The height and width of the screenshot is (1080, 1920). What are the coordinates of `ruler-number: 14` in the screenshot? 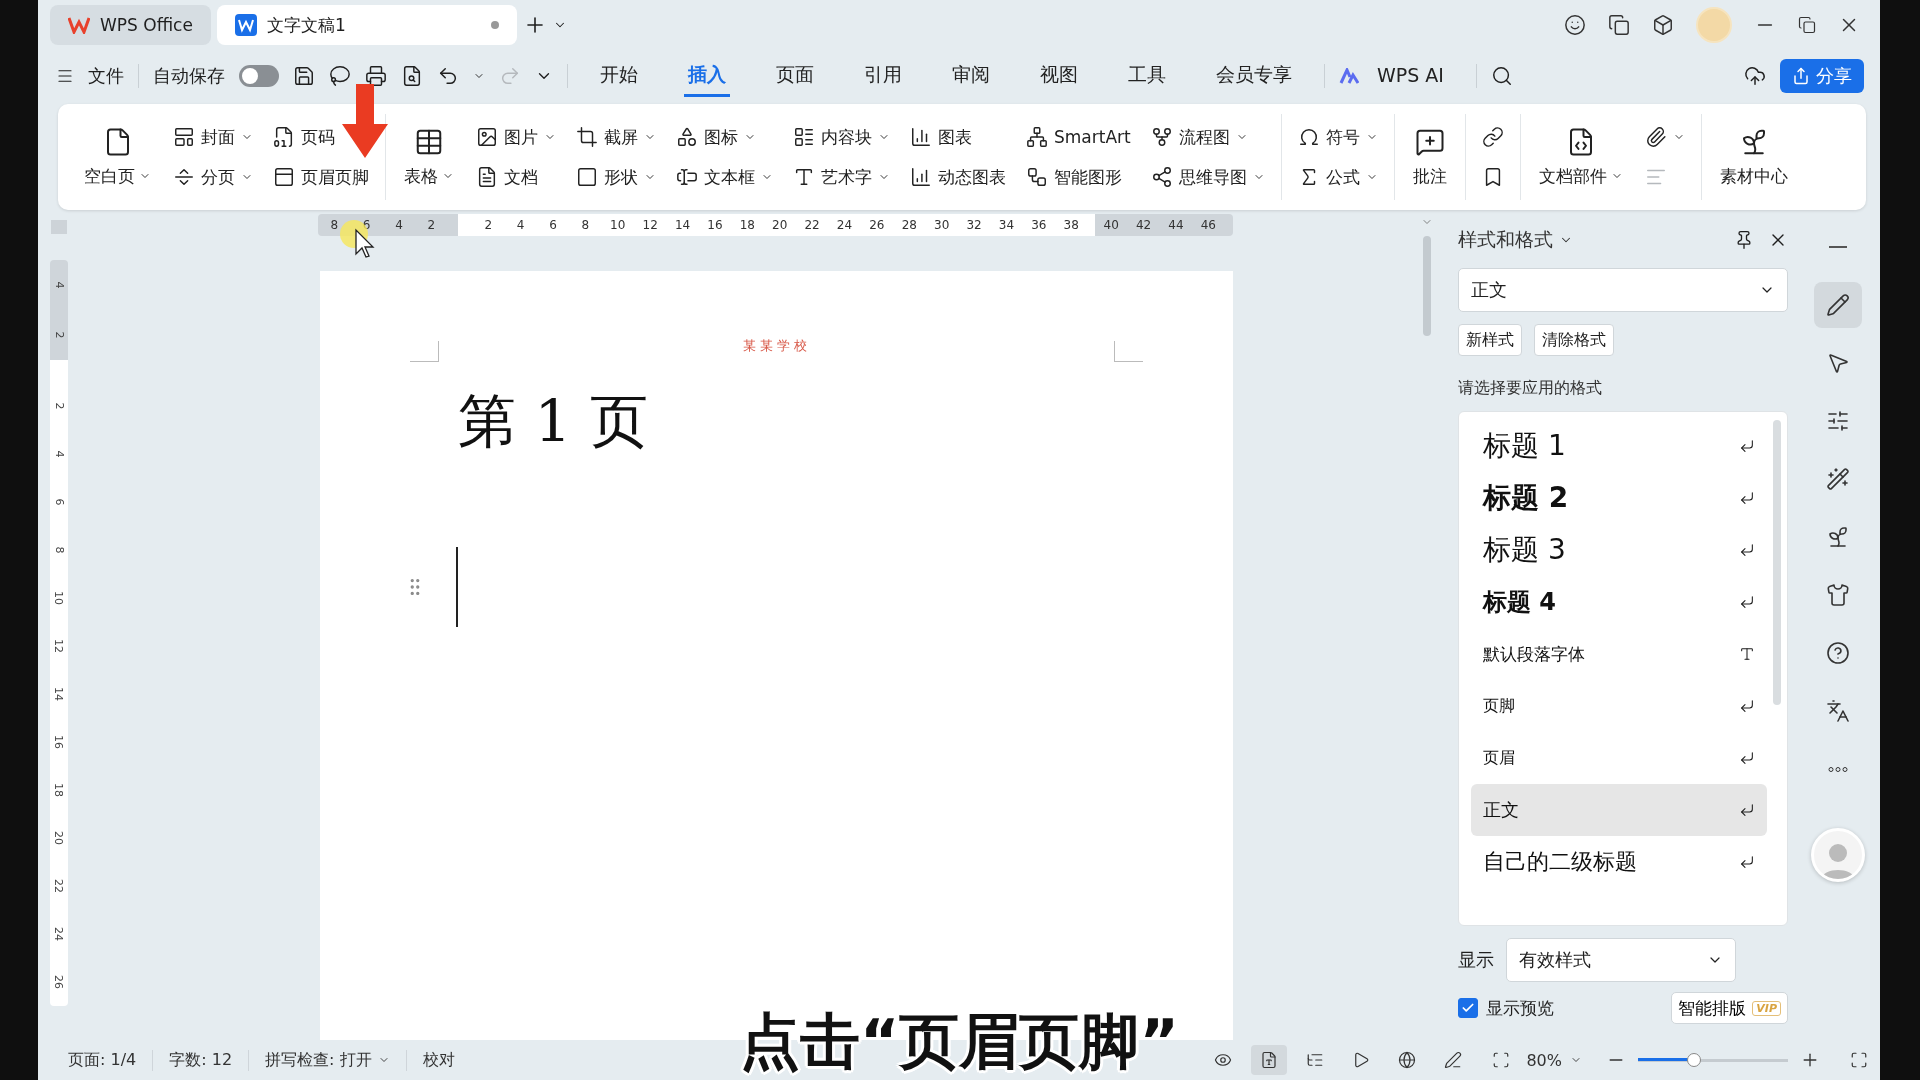 It's located at (682, 225).